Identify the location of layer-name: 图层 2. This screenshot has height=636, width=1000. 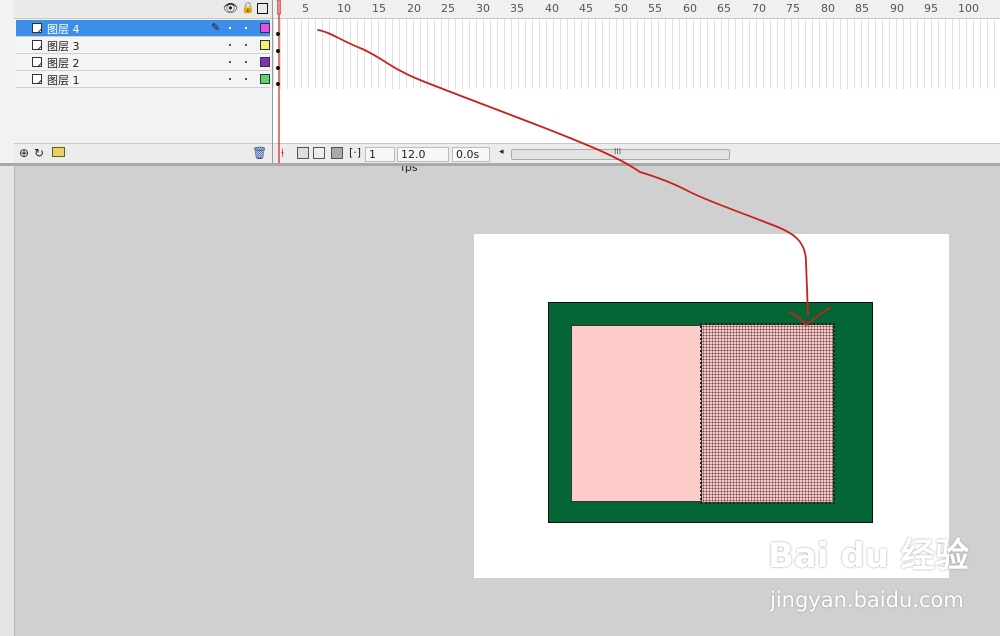
(63, 63).